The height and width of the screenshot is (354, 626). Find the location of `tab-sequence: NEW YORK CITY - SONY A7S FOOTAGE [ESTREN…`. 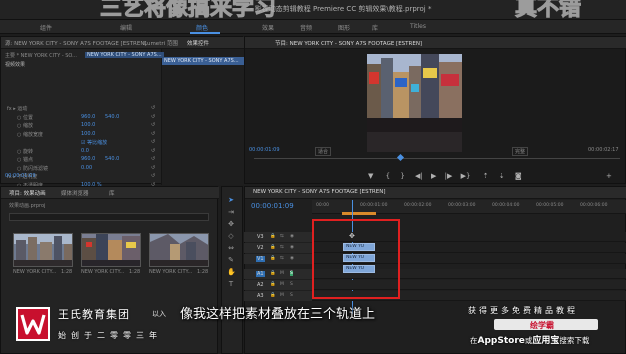

tab-sequence: NEW YORK CITY - SONY A7S FOOTAGE [ESTREN… is located at coordinates (319, 192).